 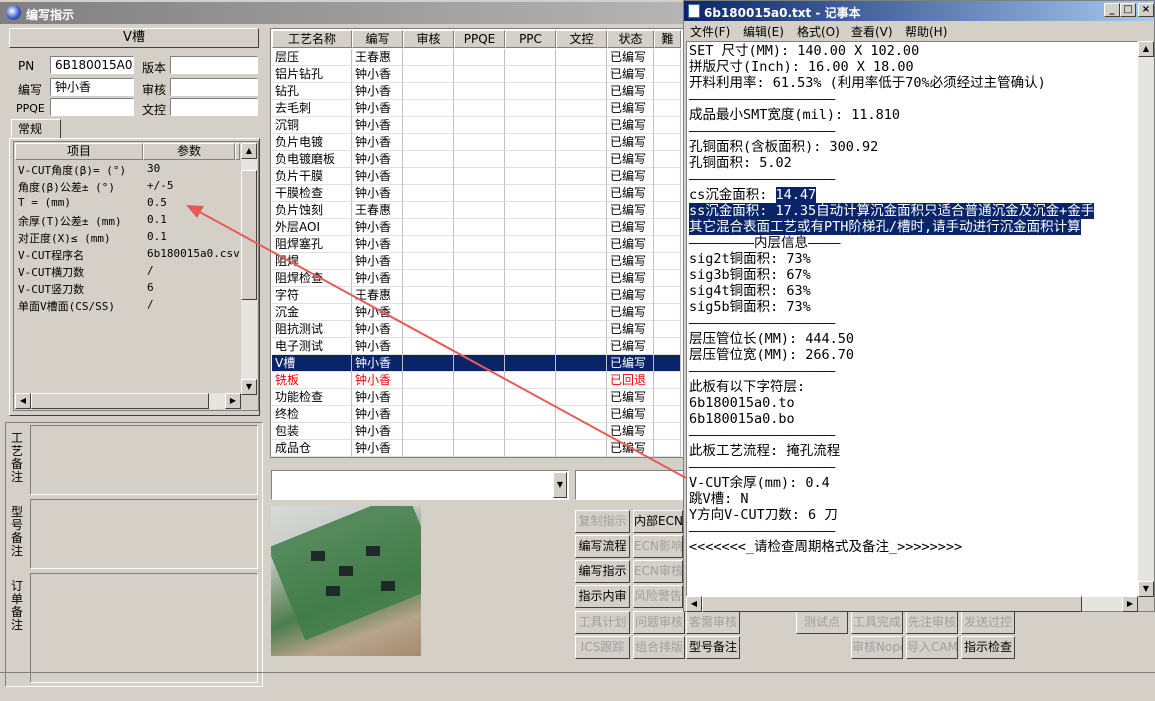 I want to click on menu-help: 帮助(H), so click(x=926, y=31).